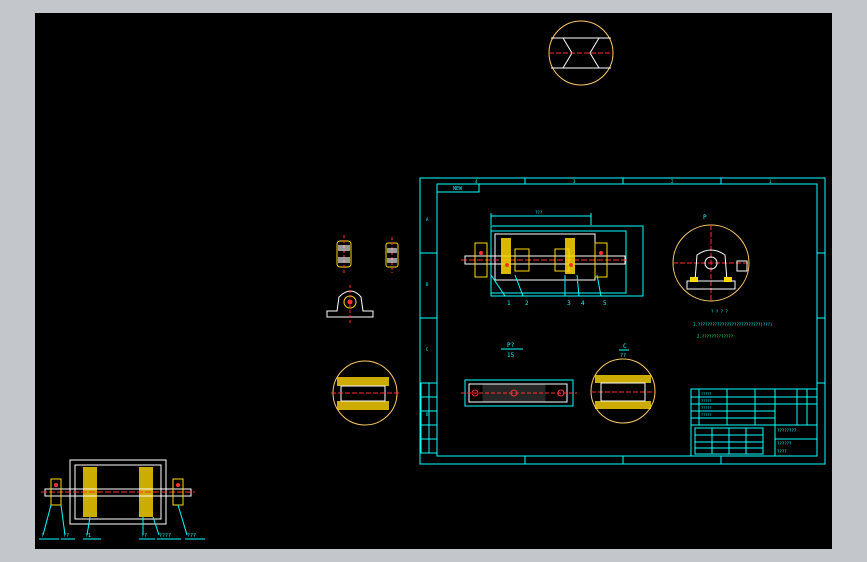 This screenshot has width=867, height=562. I want to click on balloon-3: 3, so click(569, 303).